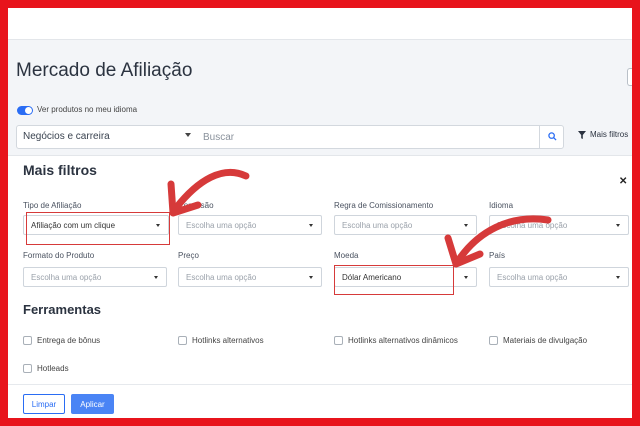  What do you see at coordinates (384, 205) in the screenshot?
I see `filter-label-commission-rule: Regra de Comissionamento` at bounding box center [384, 205].